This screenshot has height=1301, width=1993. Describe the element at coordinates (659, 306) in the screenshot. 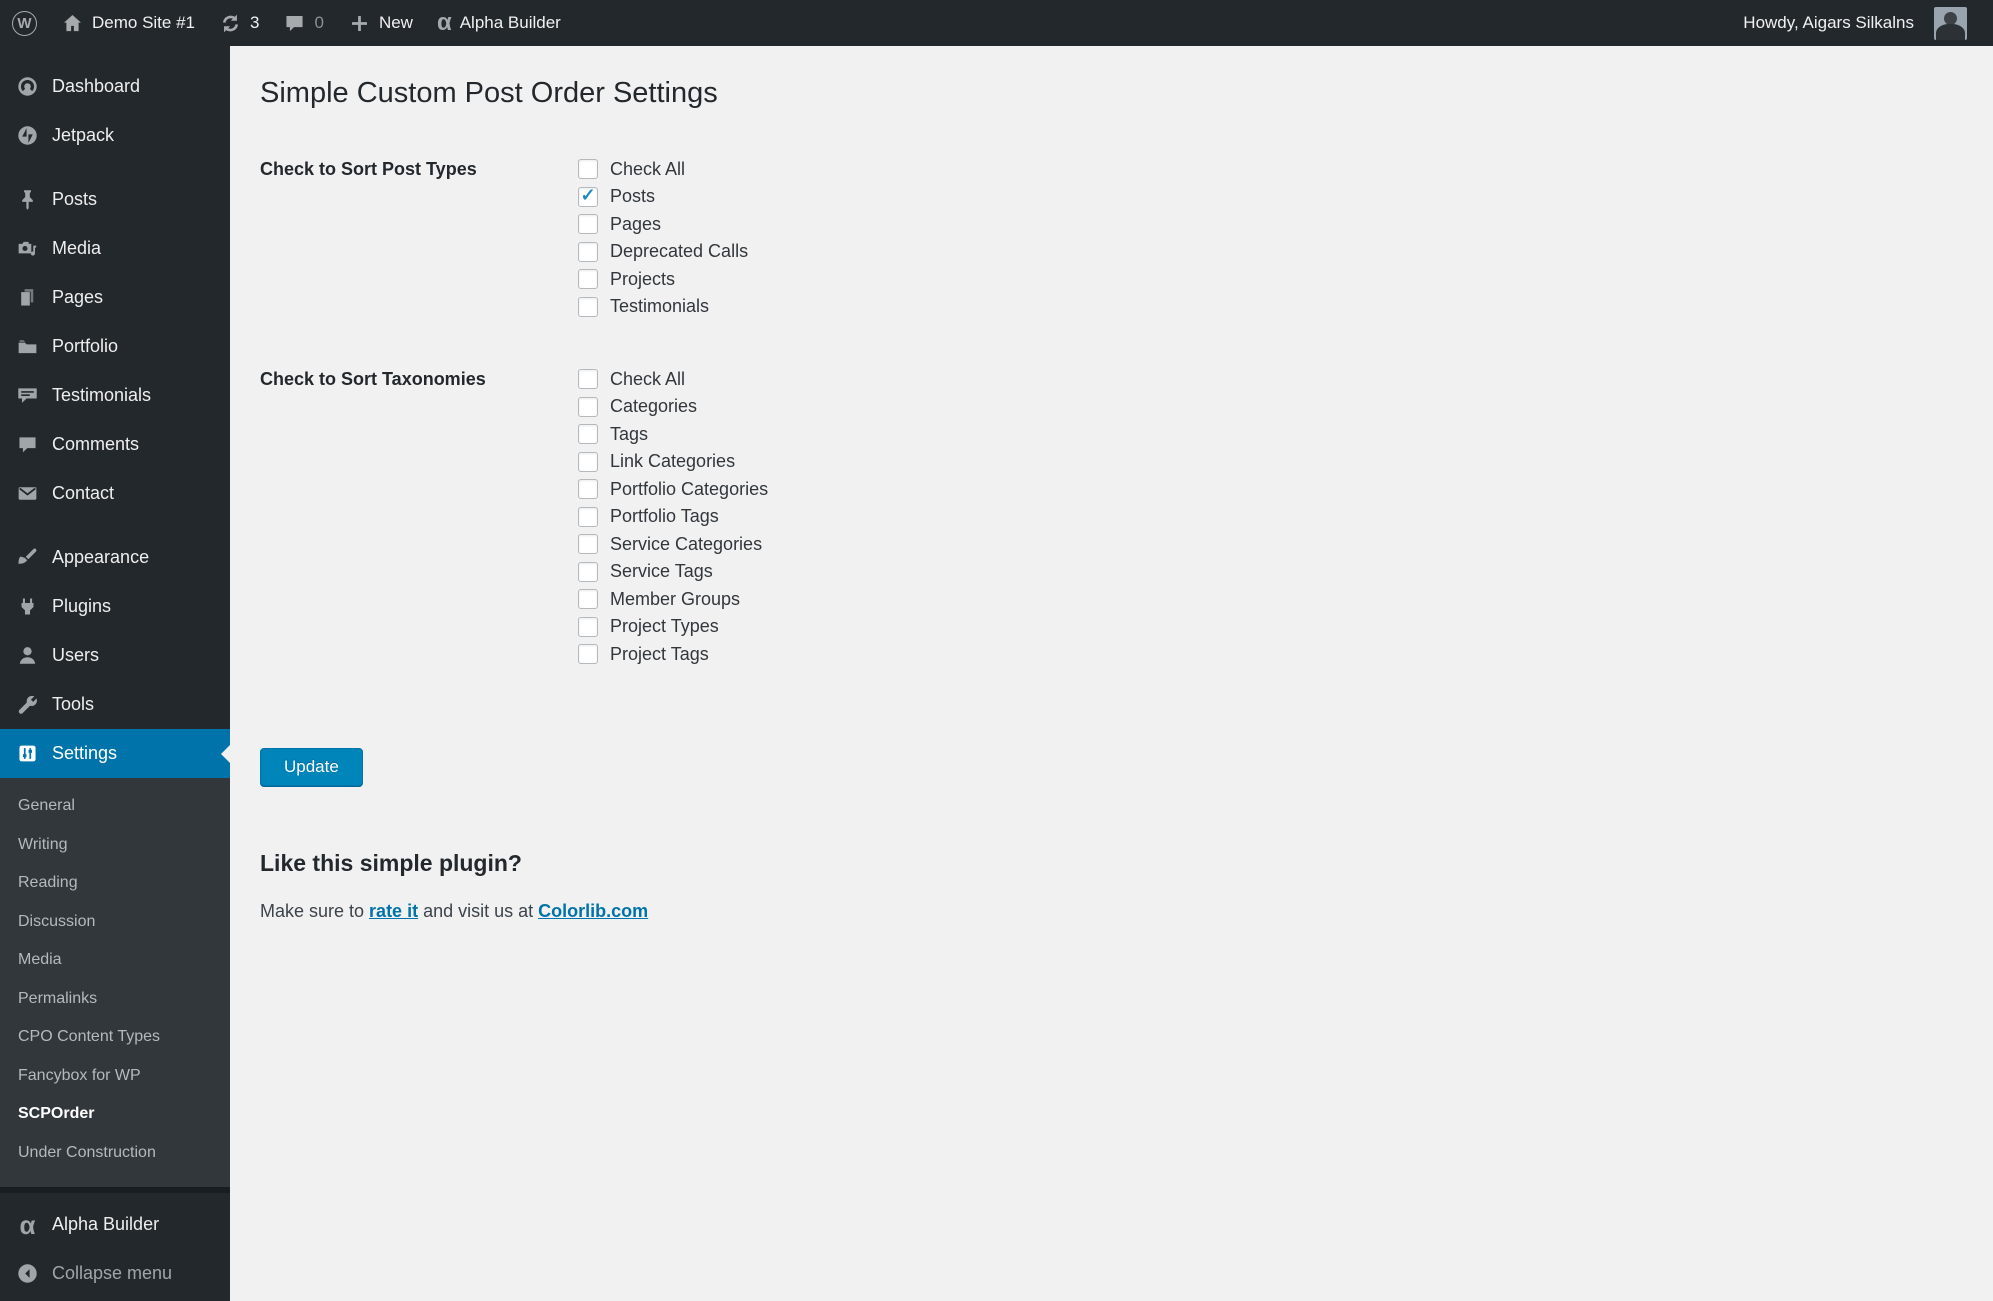

I see `checkbox-label: Testimonials` at that location.